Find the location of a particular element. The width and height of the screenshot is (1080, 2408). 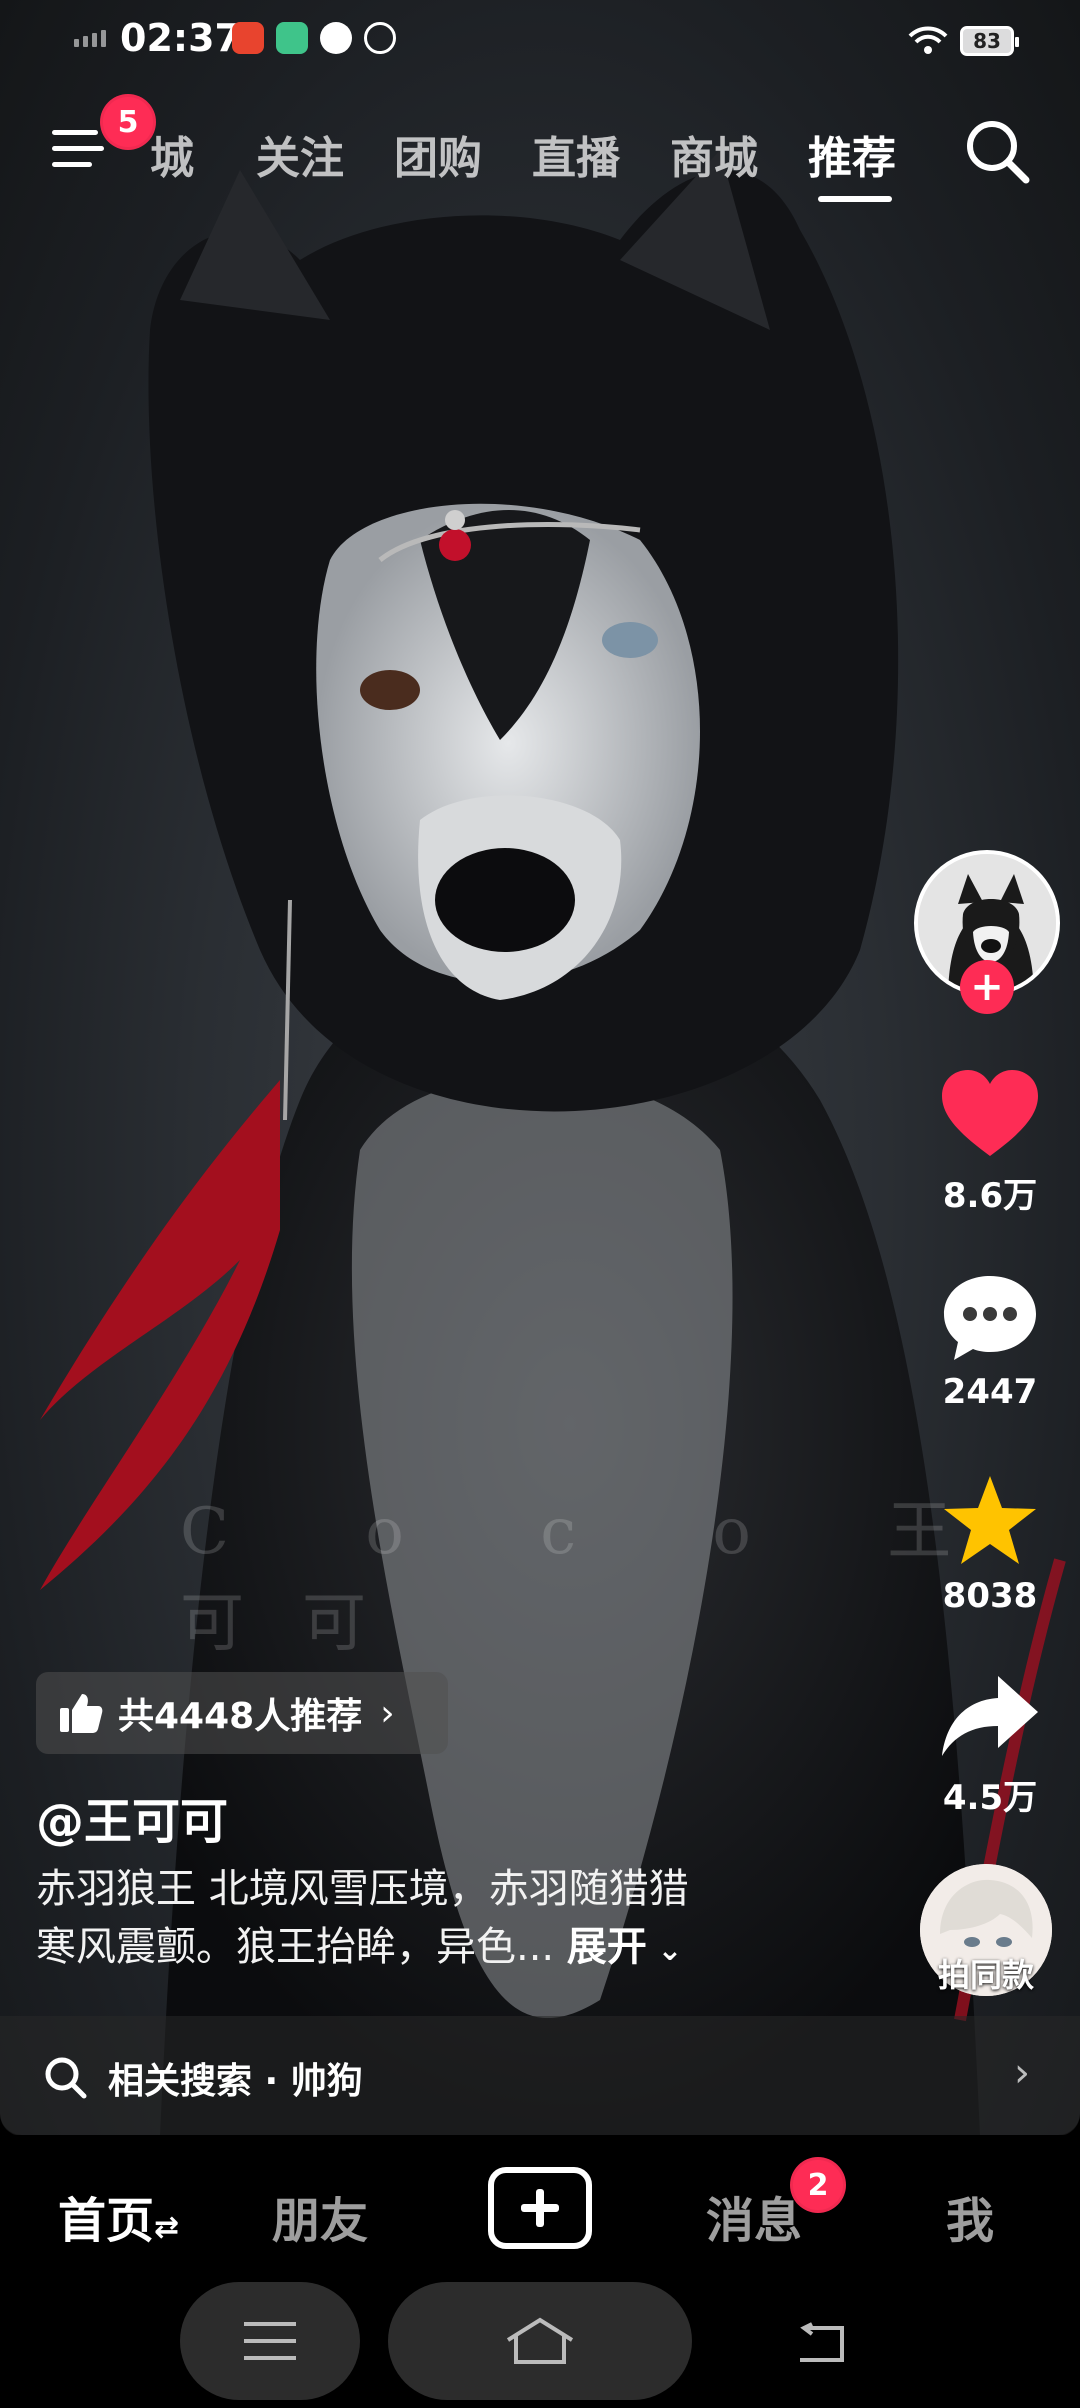

follow-button: + is located at coordinates (987, 987).